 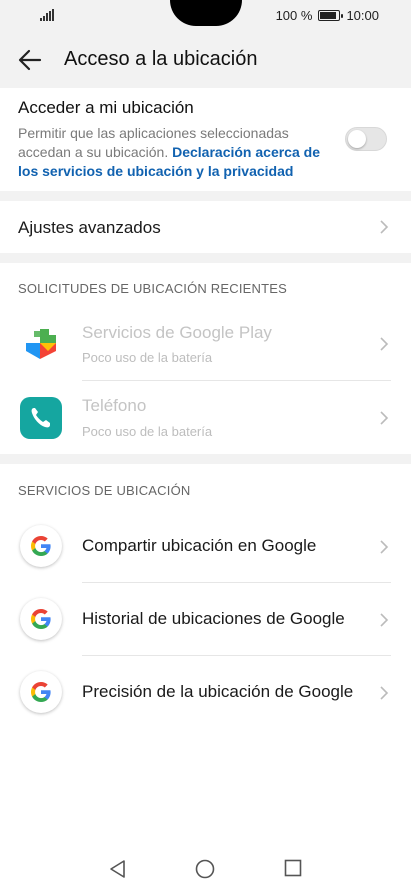 I want to click on advanced-settings-label: Ajustes avanzados, so click(x=89, y=227).